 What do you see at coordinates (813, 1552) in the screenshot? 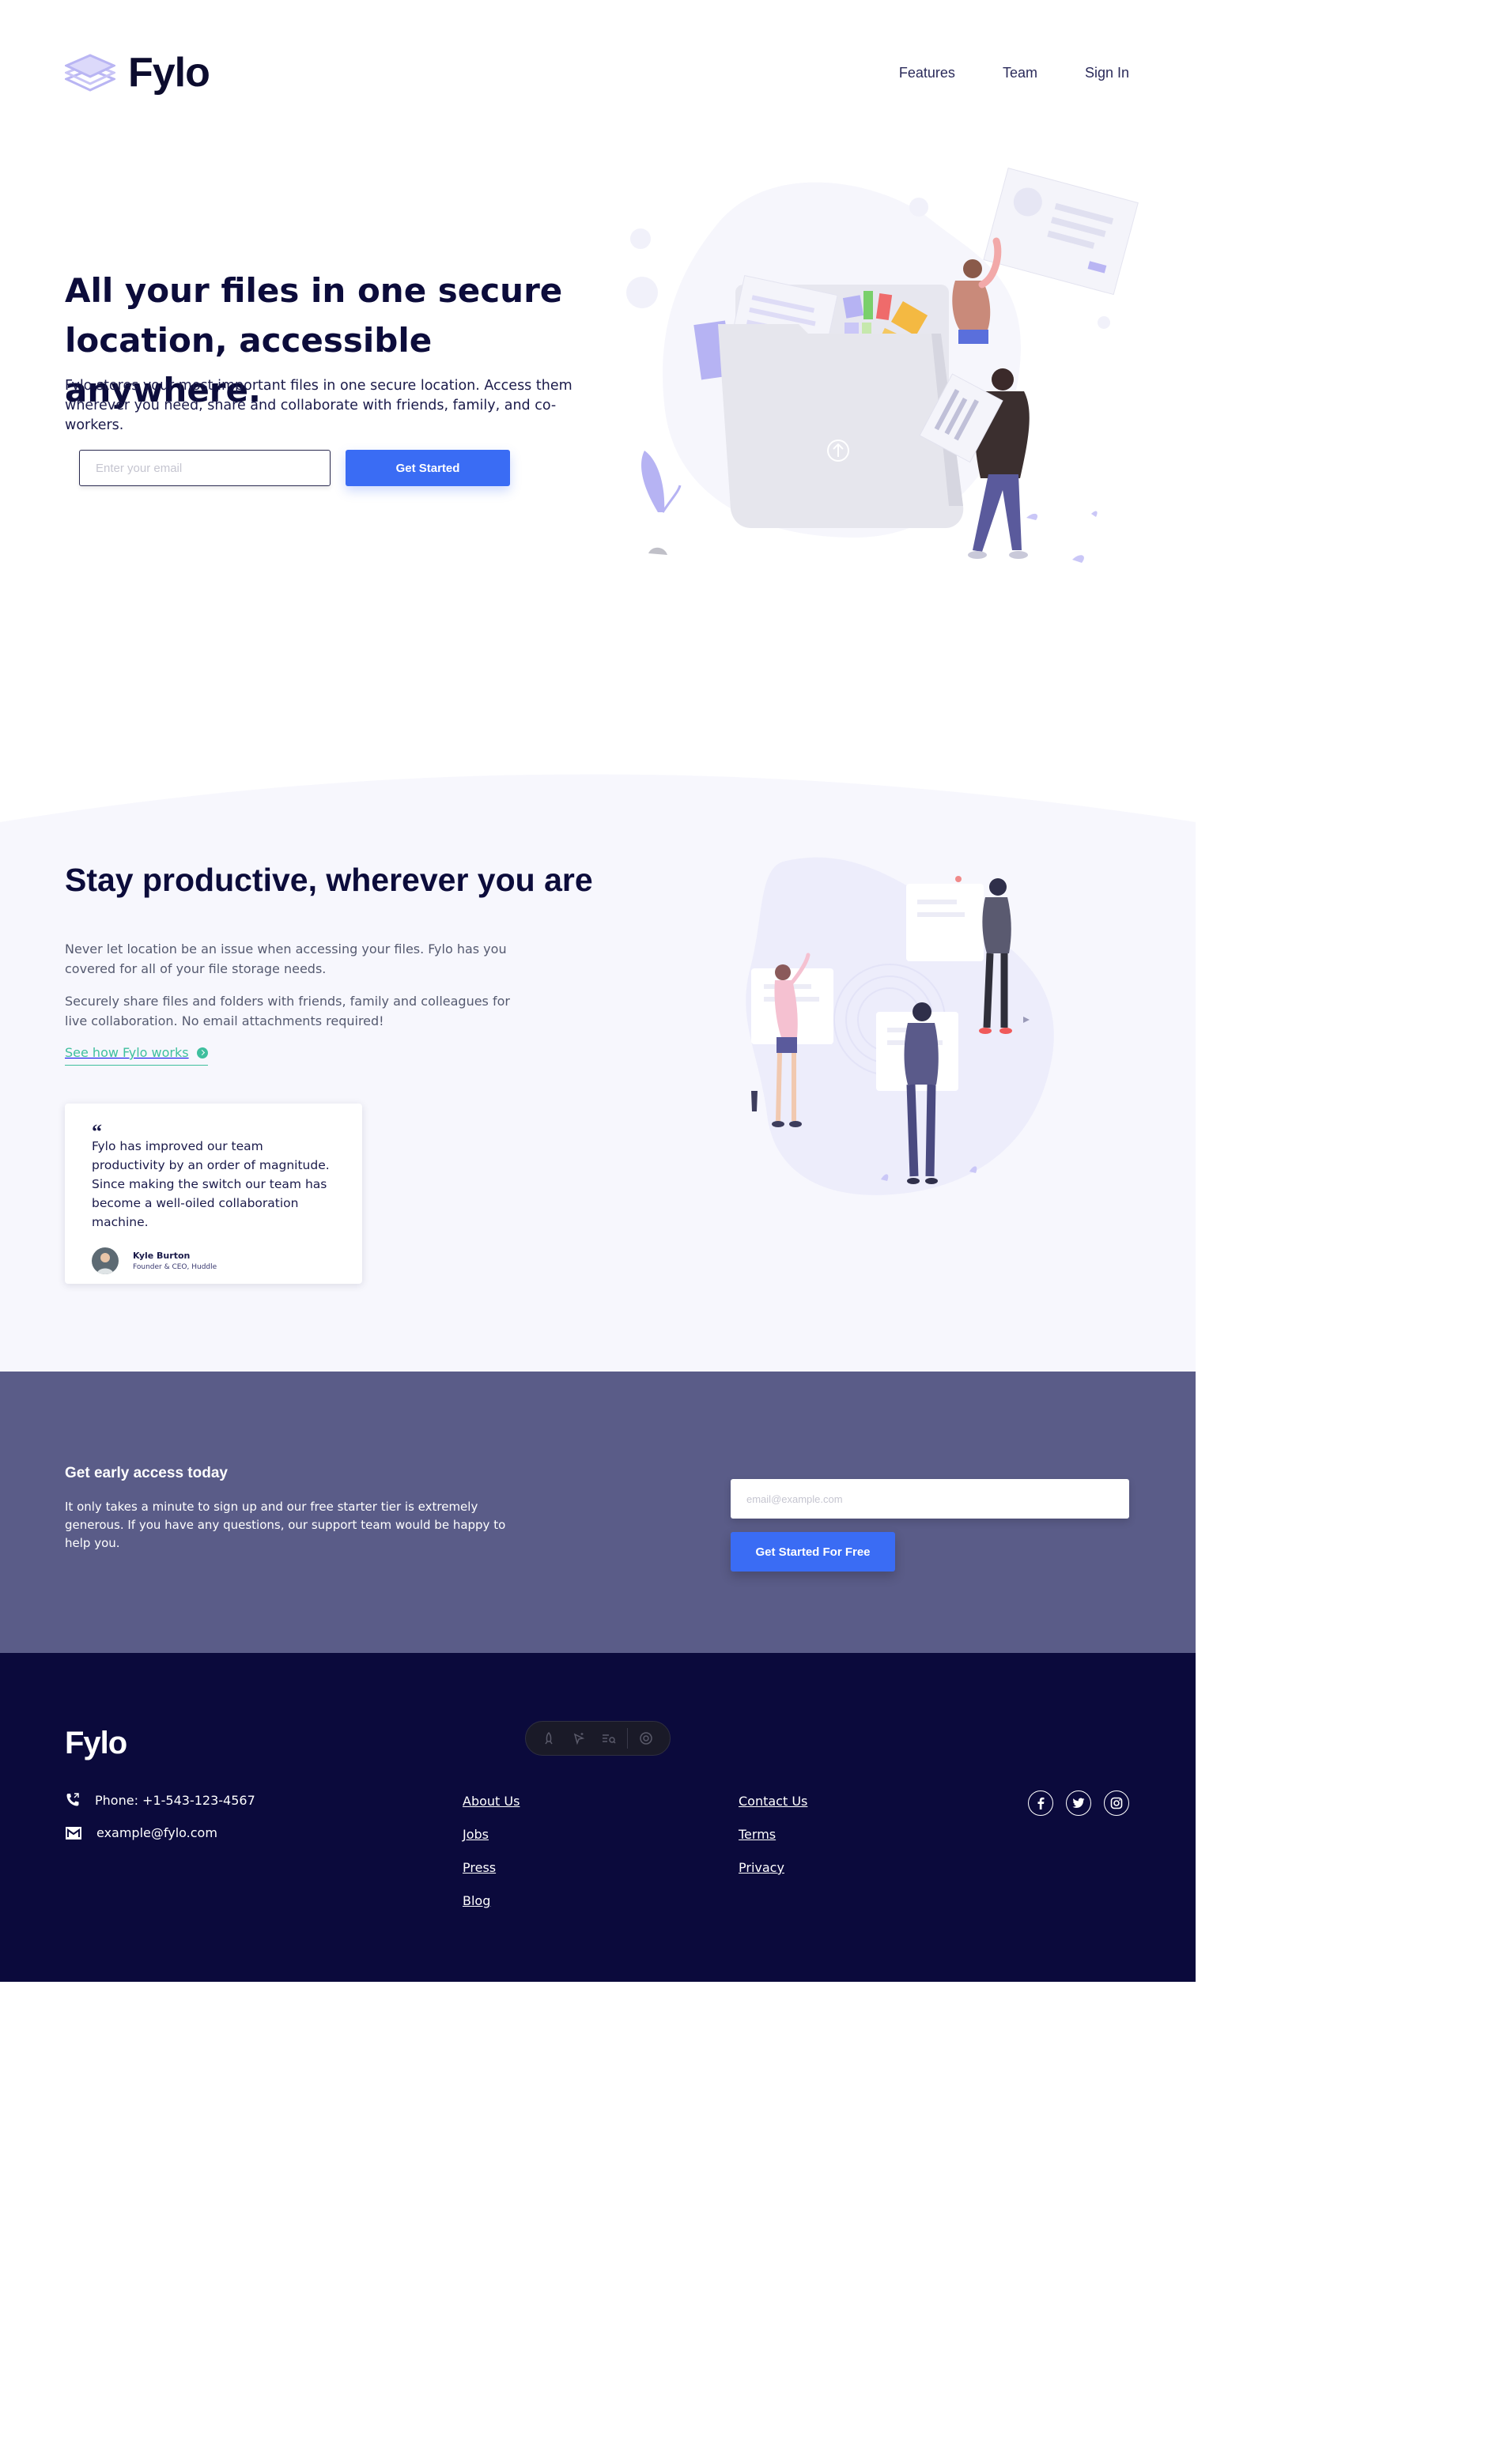
I see `get-started-for-free-button: Get Started For Free` at bounding box center [813, 1552].